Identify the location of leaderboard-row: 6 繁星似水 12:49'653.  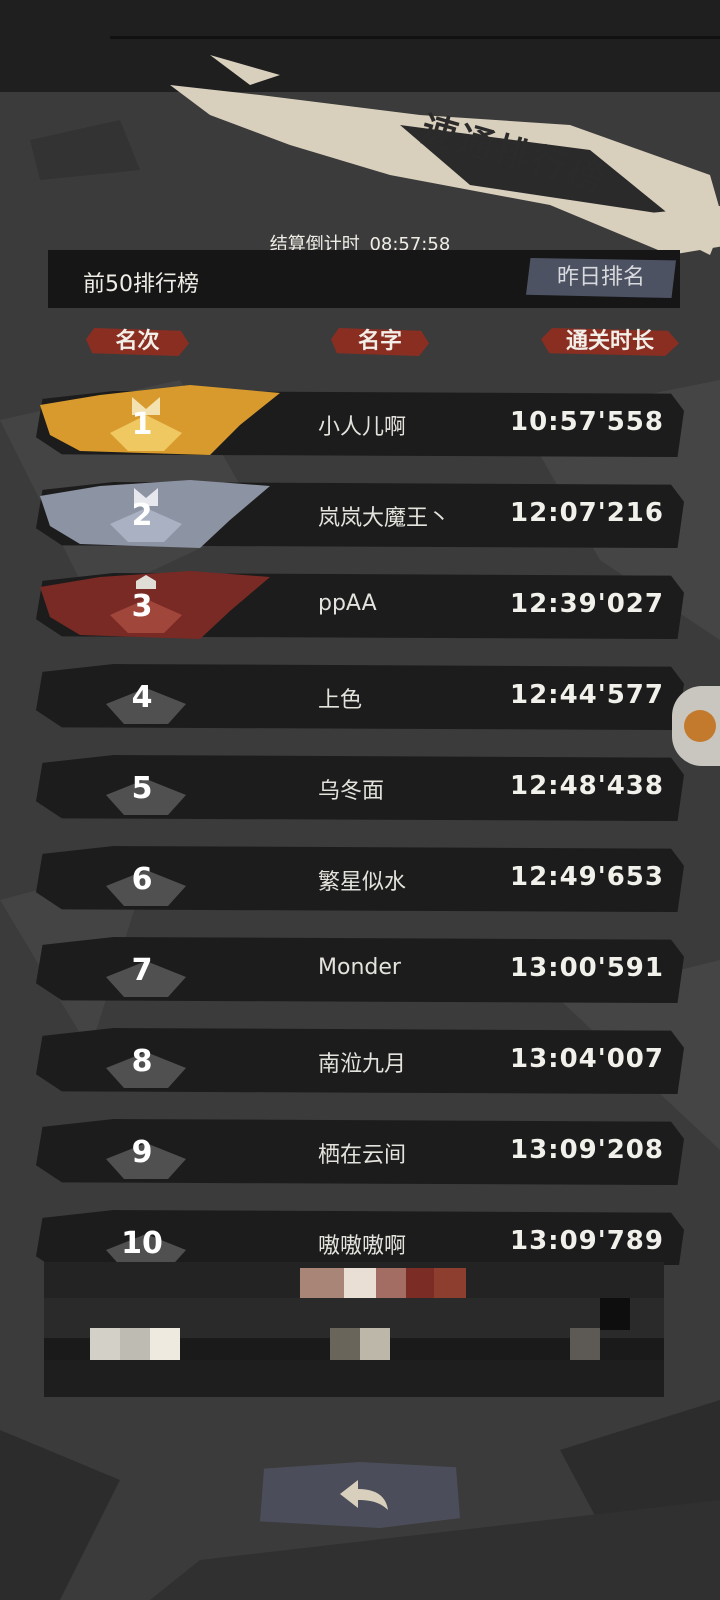
(360, 879).